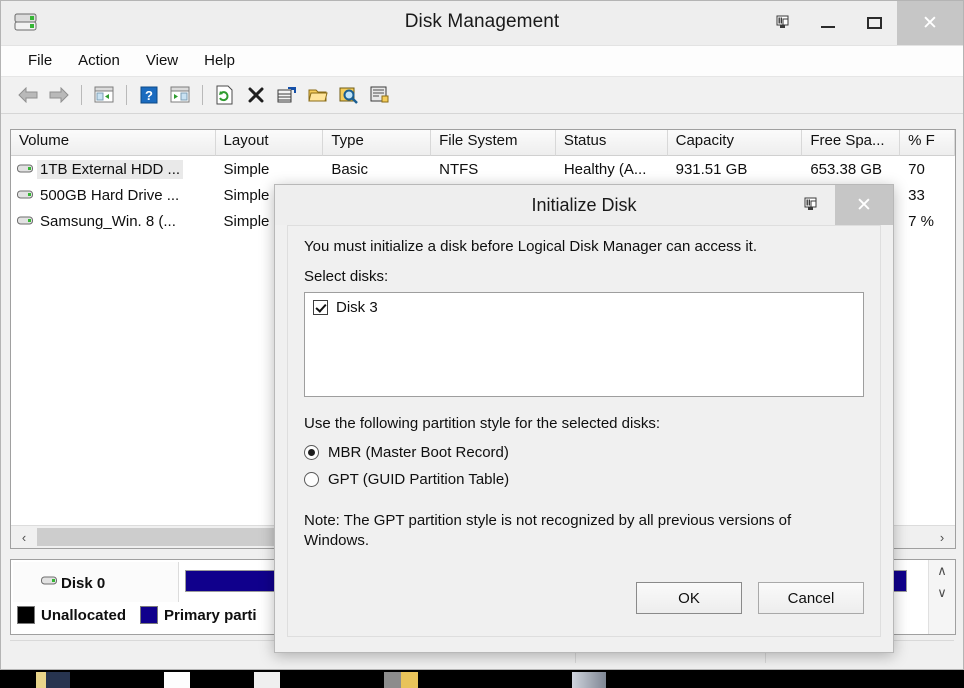  I want to click on toolbar-action-pane-button, so click(180, 95).